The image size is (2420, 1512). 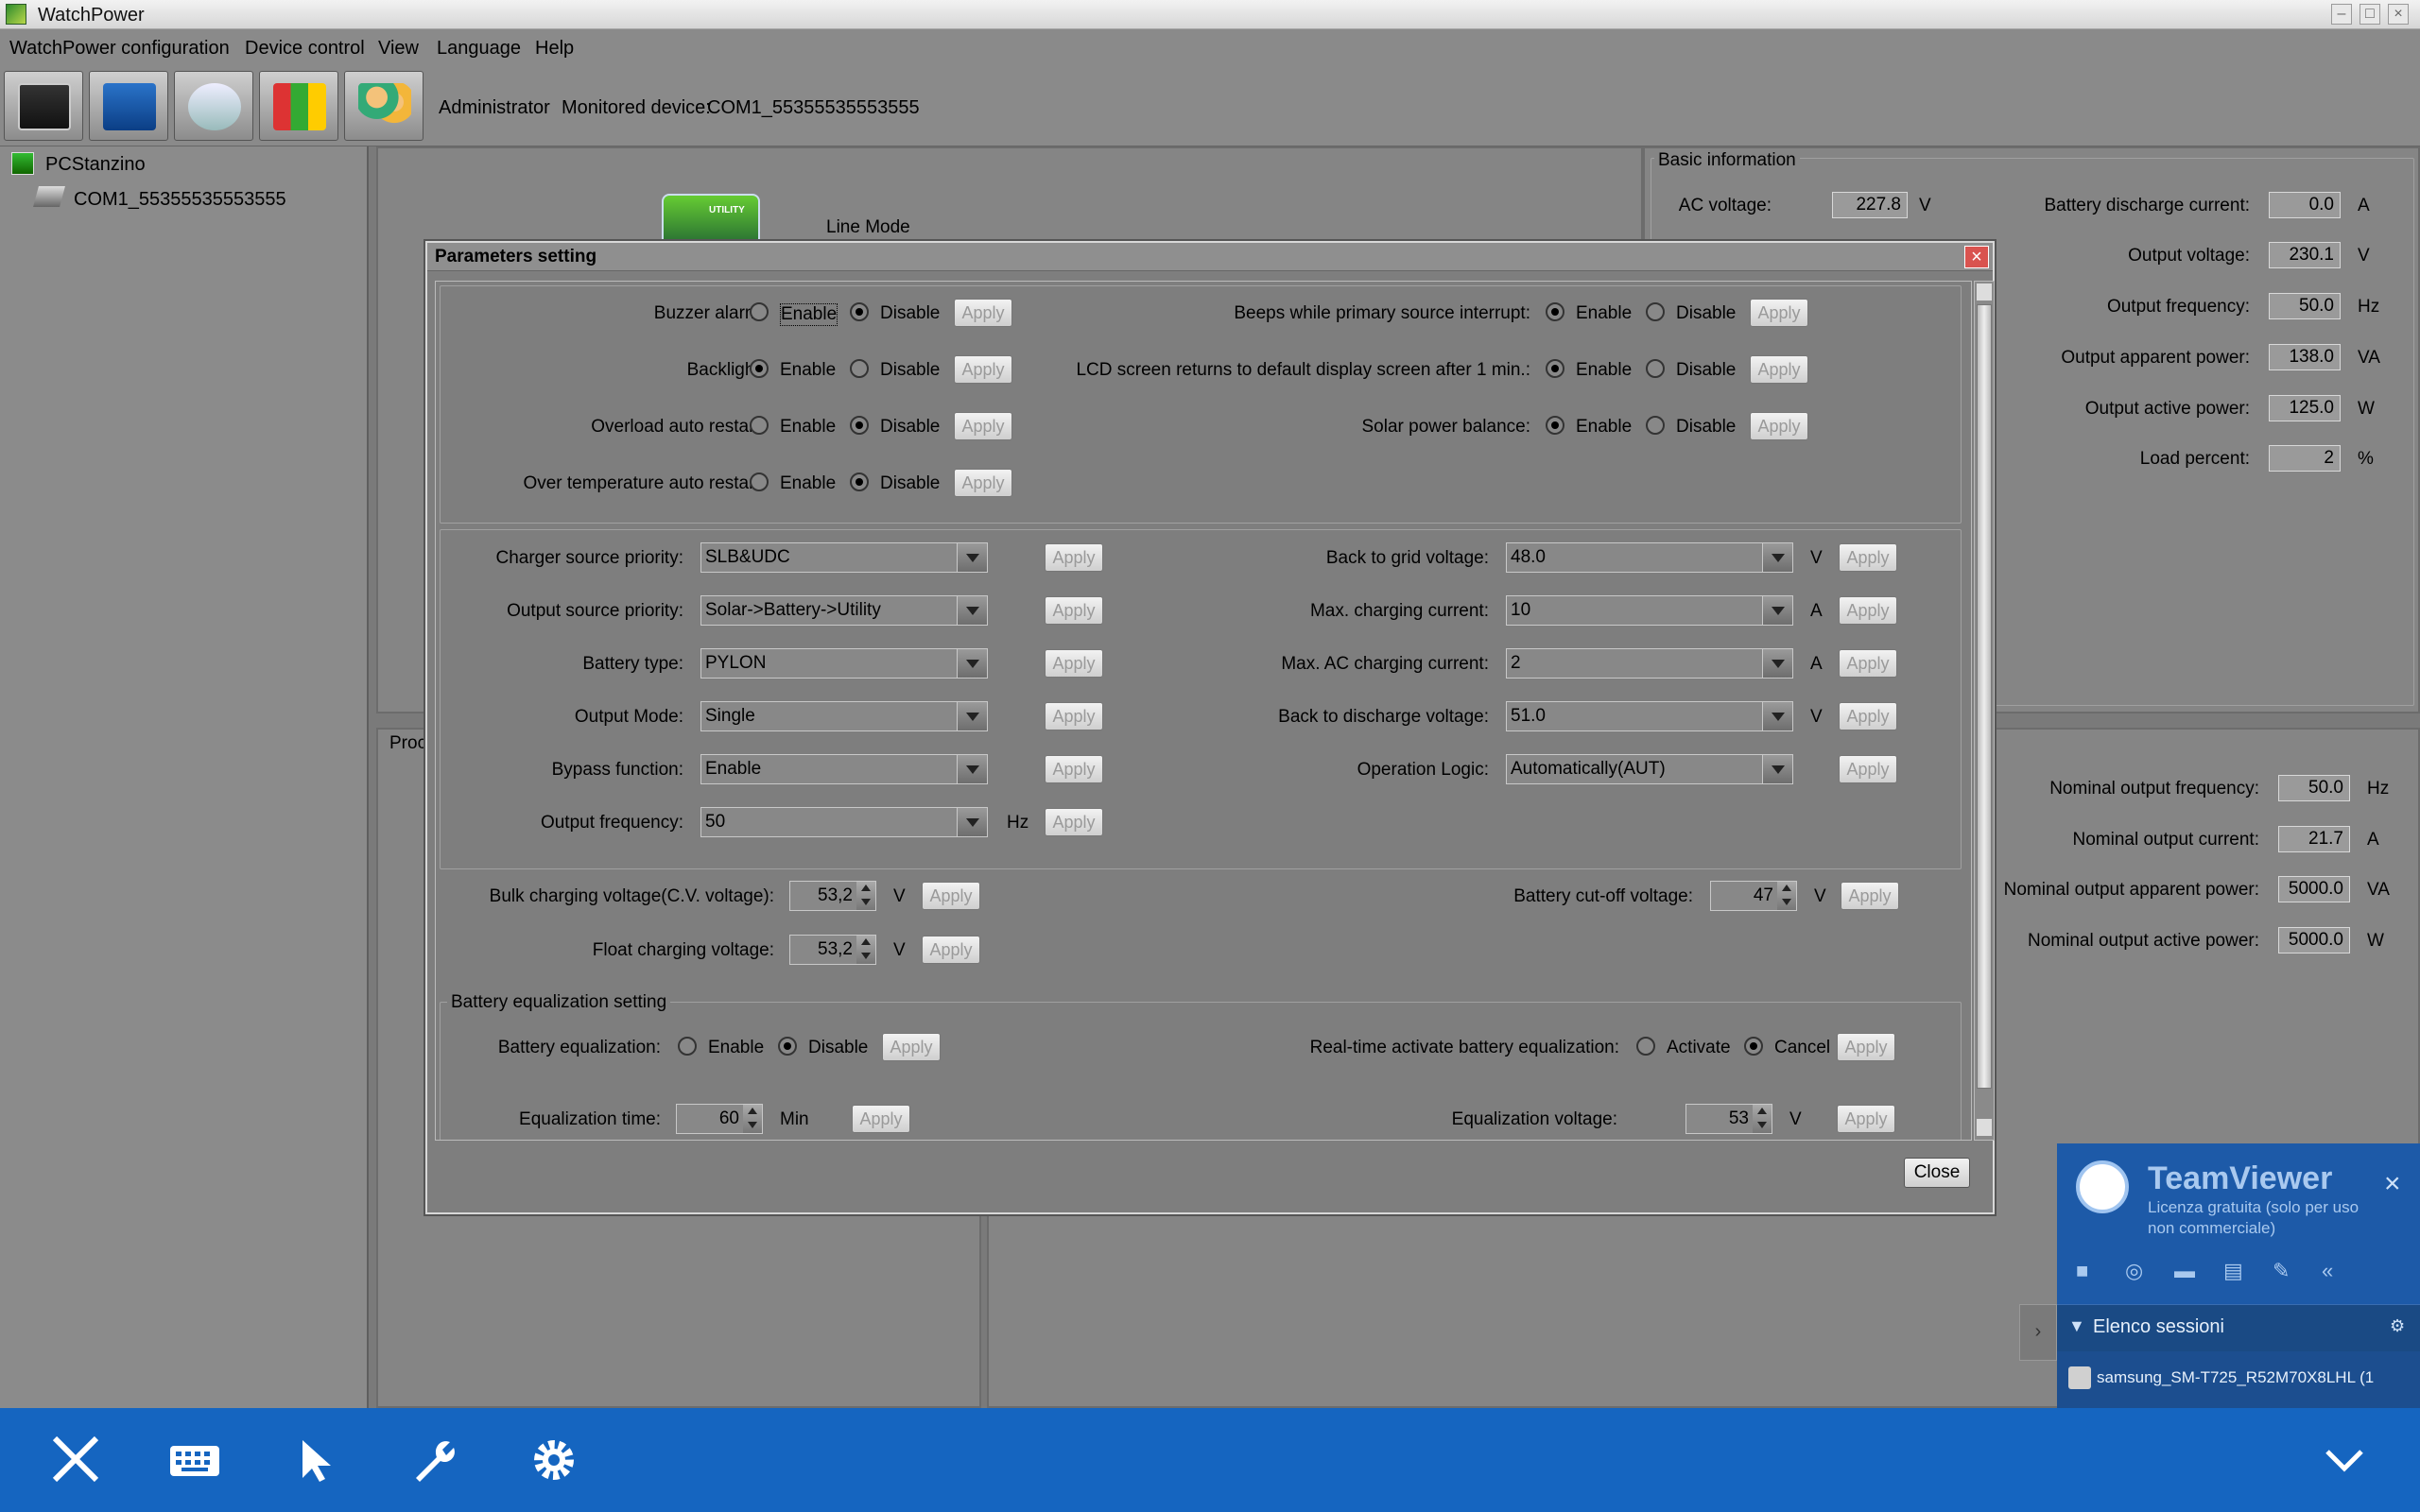 I want to click on realtime-activate-label: Activate, so click(x=1699, y=1048).